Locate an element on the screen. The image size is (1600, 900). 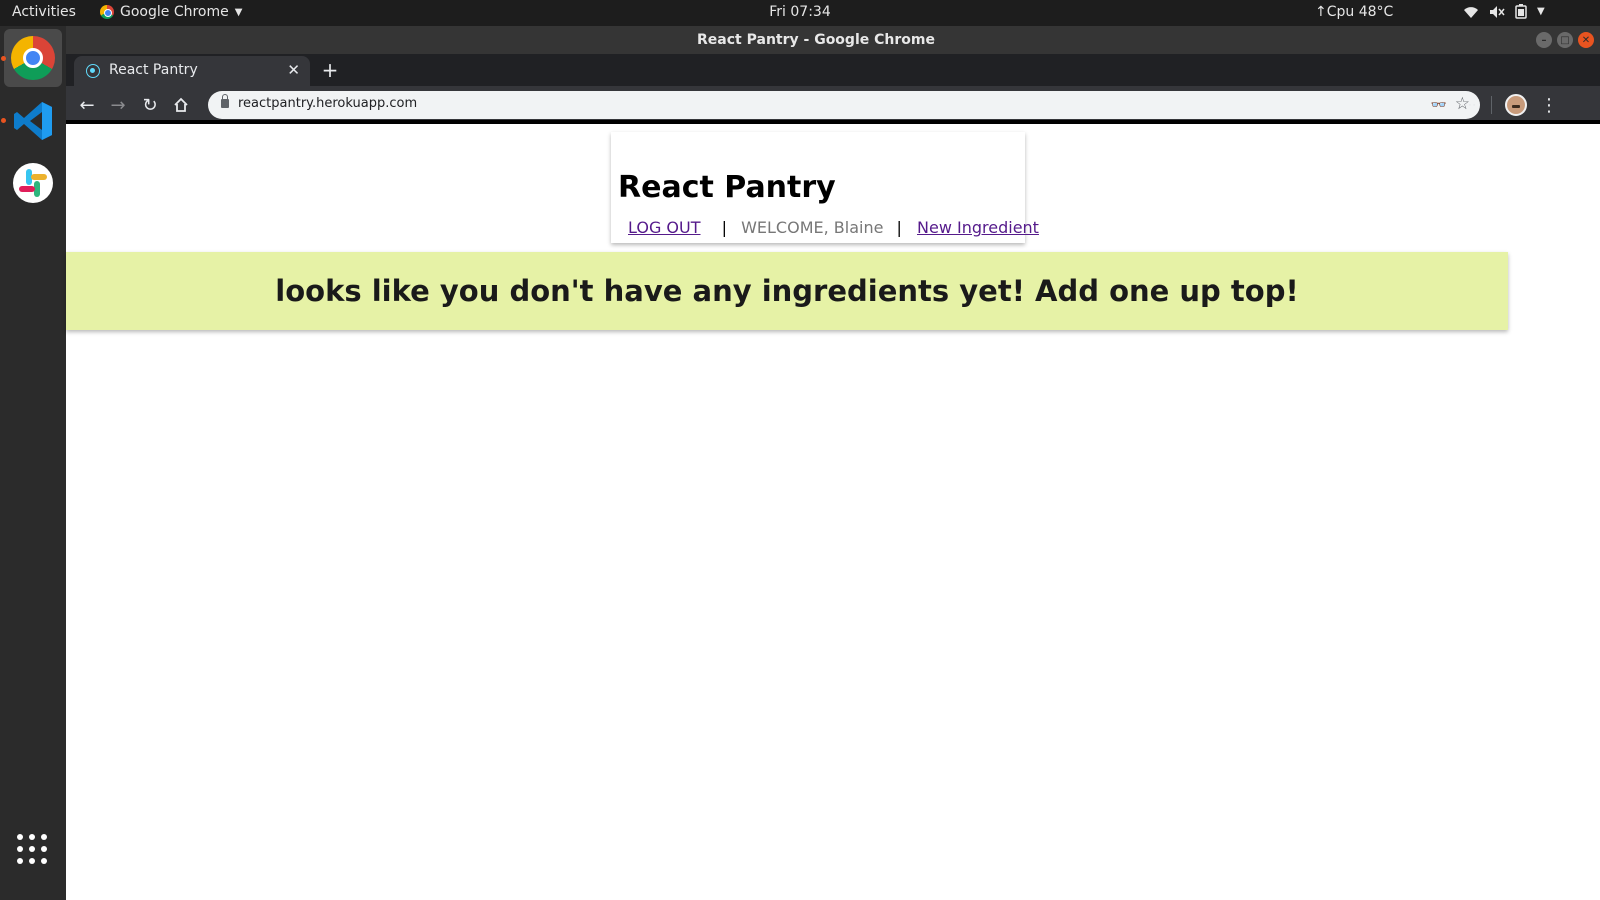
clock: Fri 07:34 is located at coordinates (799, 12).